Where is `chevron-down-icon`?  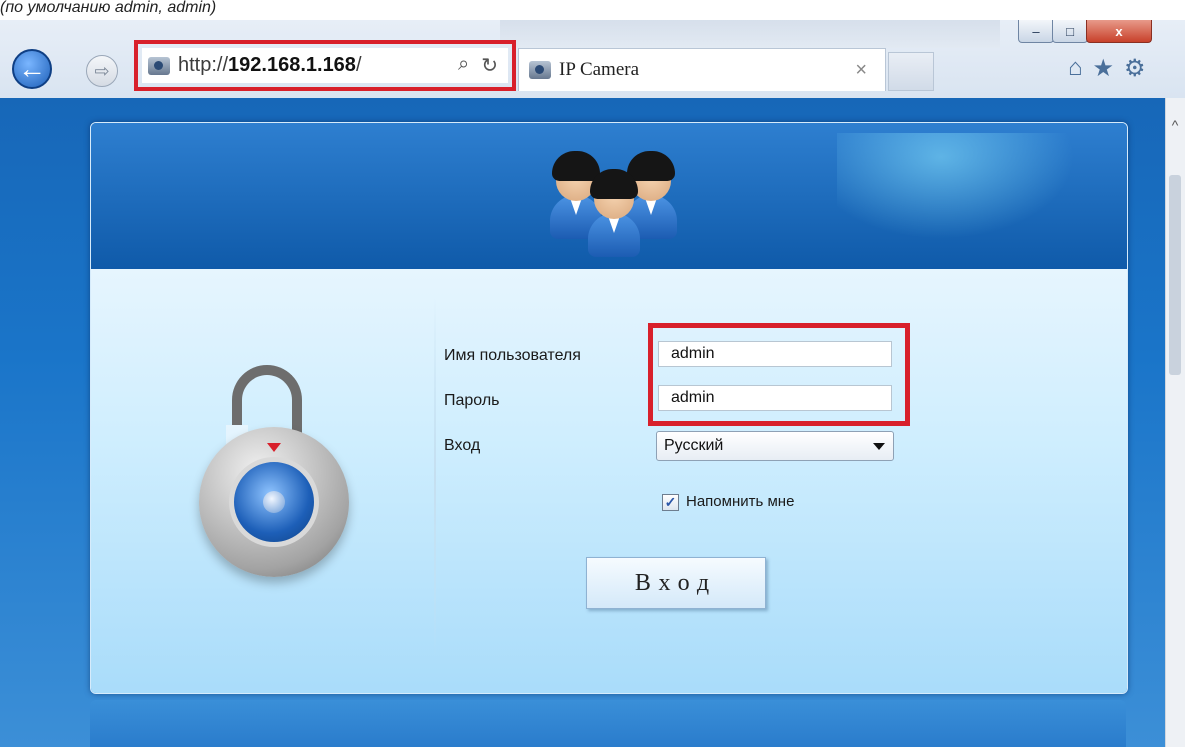 chevron-down-icon is located at coordinates (879, 446).